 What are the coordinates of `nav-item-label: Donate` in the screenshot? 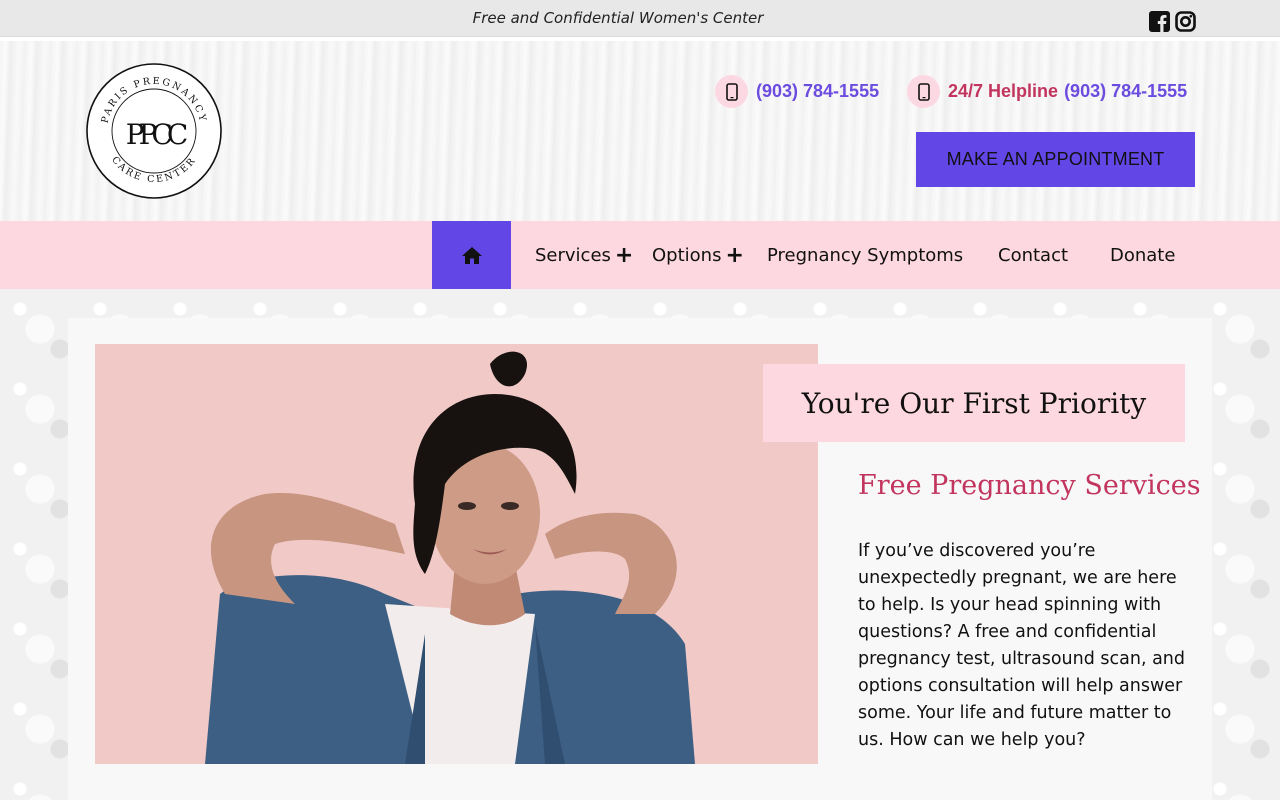 It's located at (1143, 255).